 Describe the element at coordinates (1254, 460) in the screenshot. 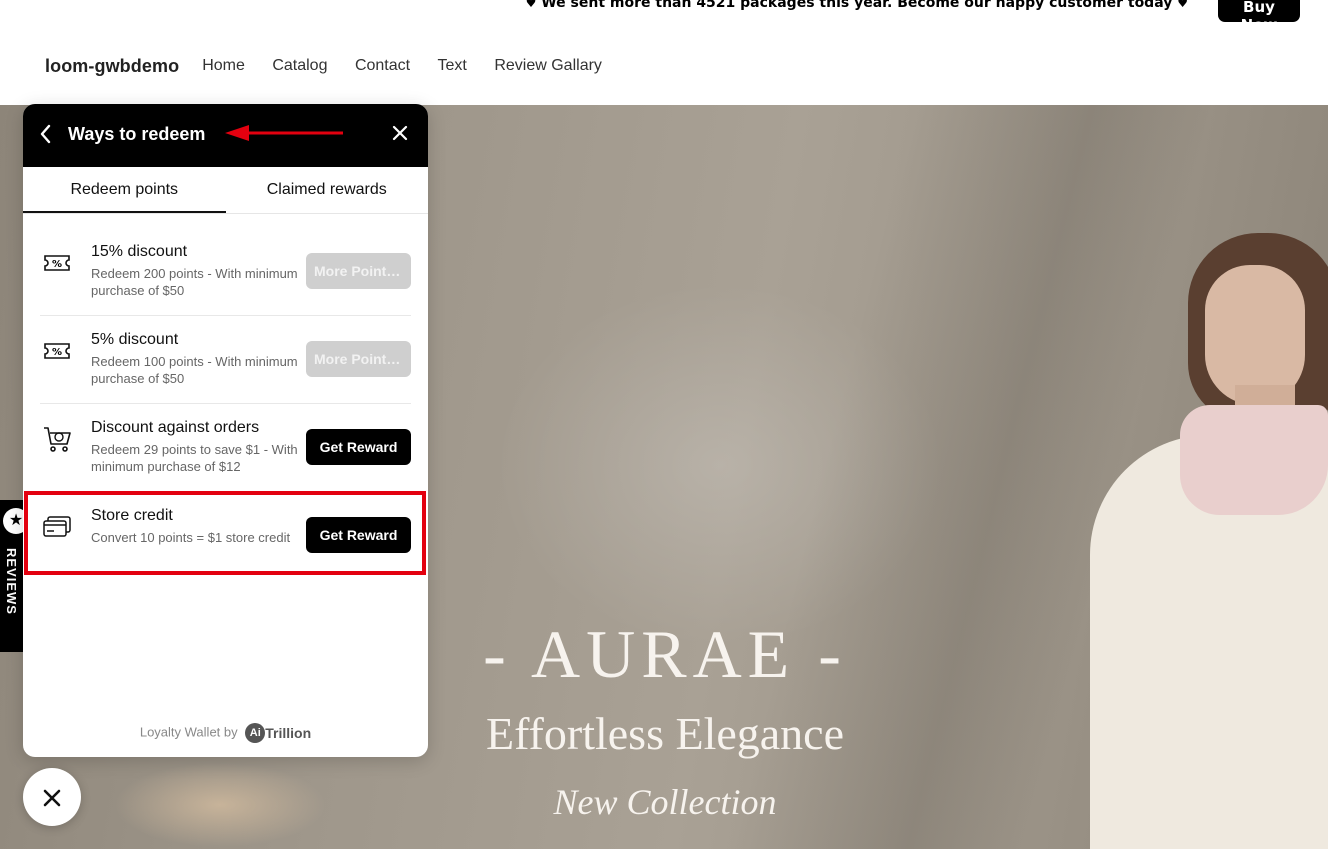

I see `hero-model-scarf` at that location.